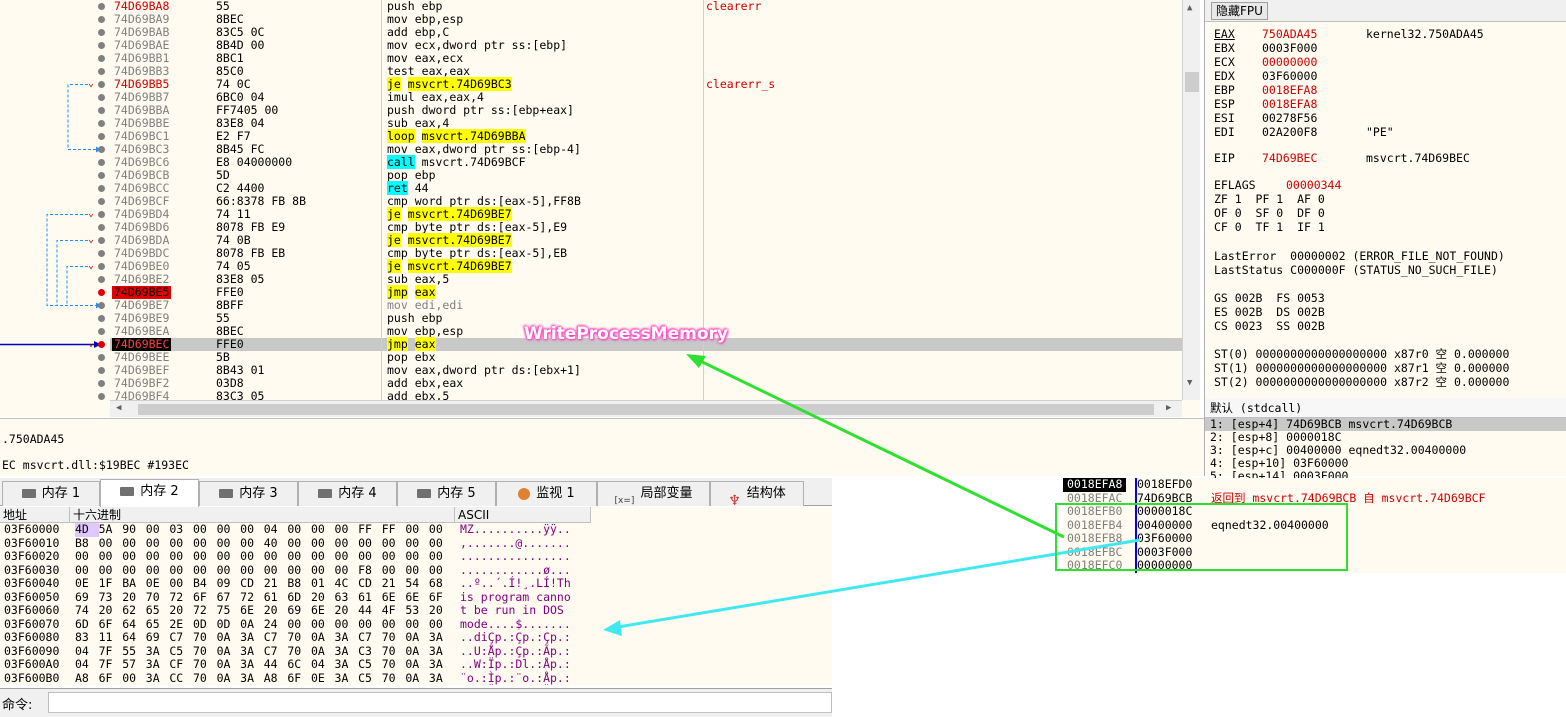  Describe the element at coordinates (276, 543) in the screenshot. I see `hex-byte: 40` at that location.